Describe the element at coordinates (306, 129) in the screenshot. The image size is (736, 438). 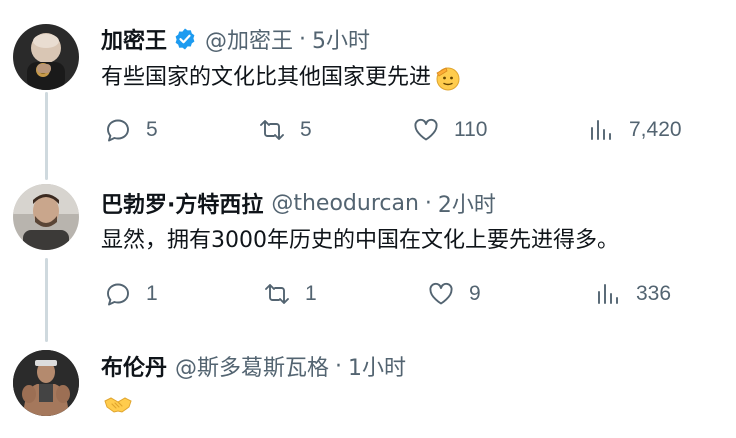
I see `retweet-count: 5` at that location.